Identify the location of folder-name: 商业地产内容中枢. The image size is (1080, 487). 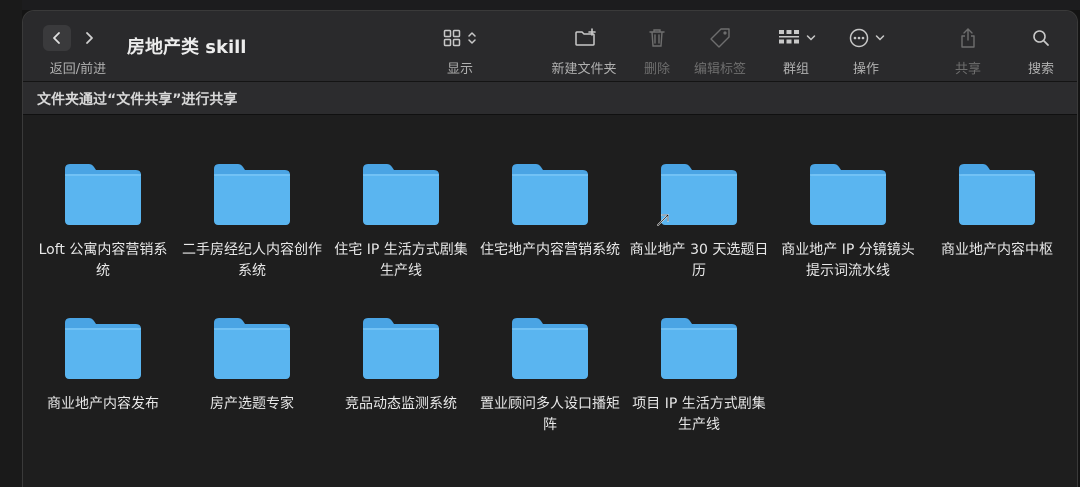
(997, 250).